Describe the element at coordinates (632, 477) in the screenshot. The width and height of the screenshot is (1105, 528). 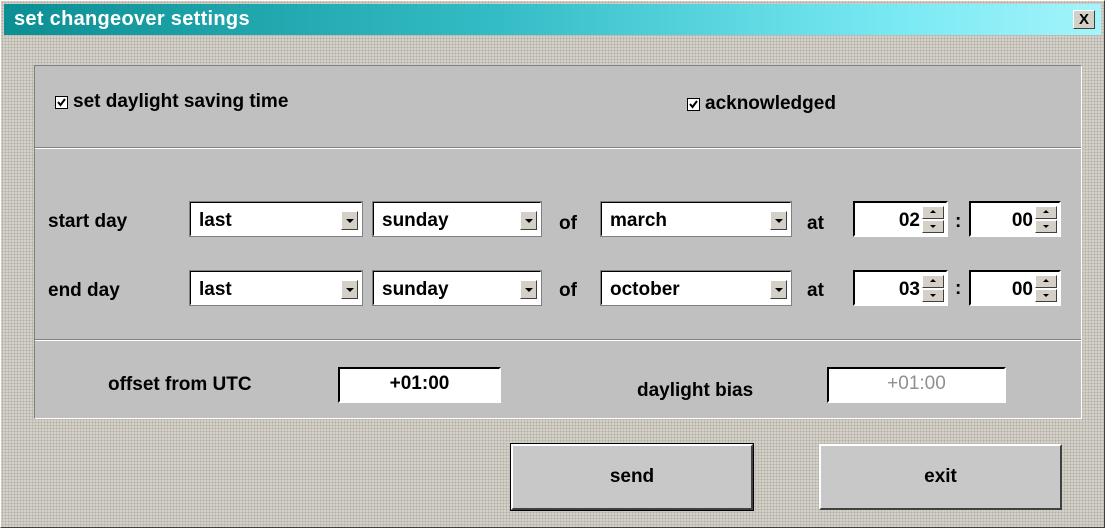
I see `send-button: send` at that location.